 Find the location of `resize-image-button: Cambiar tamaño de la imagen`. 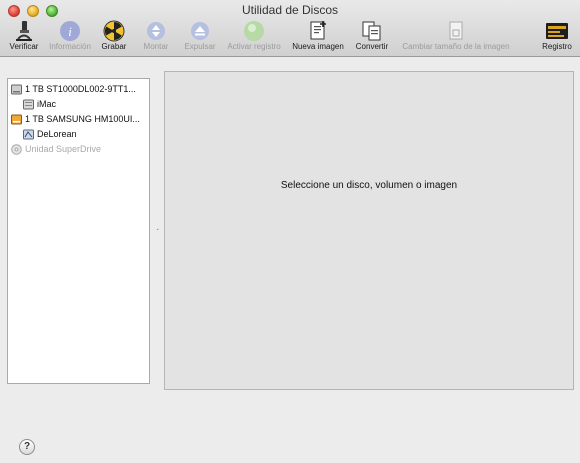

resize-image-button: Cambiar tamaño de la imagen is located at coordinates (456, 37).